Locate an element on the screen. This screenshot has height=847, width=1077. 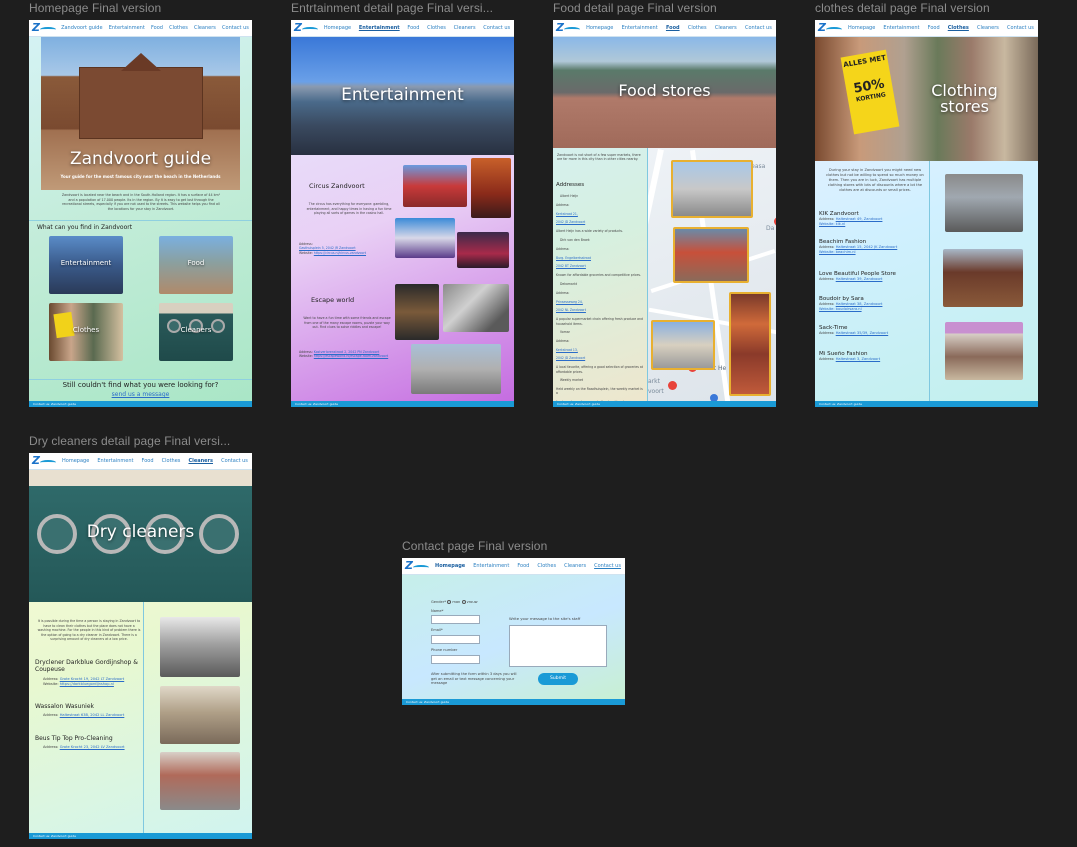
submit-button: Submit is located at coordinates (558, 679).